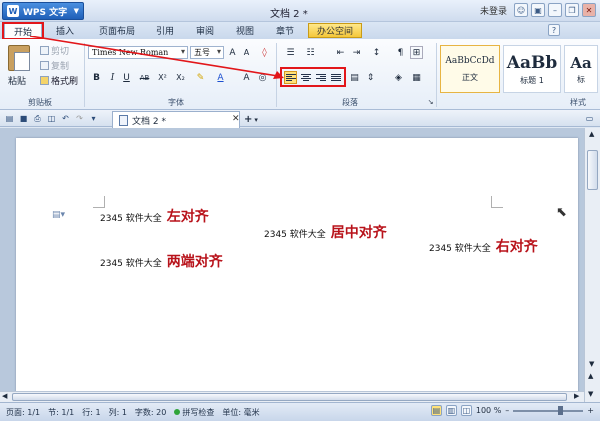 The height and width of the screenshot is (421, 600). I want to click on shrink-font-button: A, so click(246, 52).